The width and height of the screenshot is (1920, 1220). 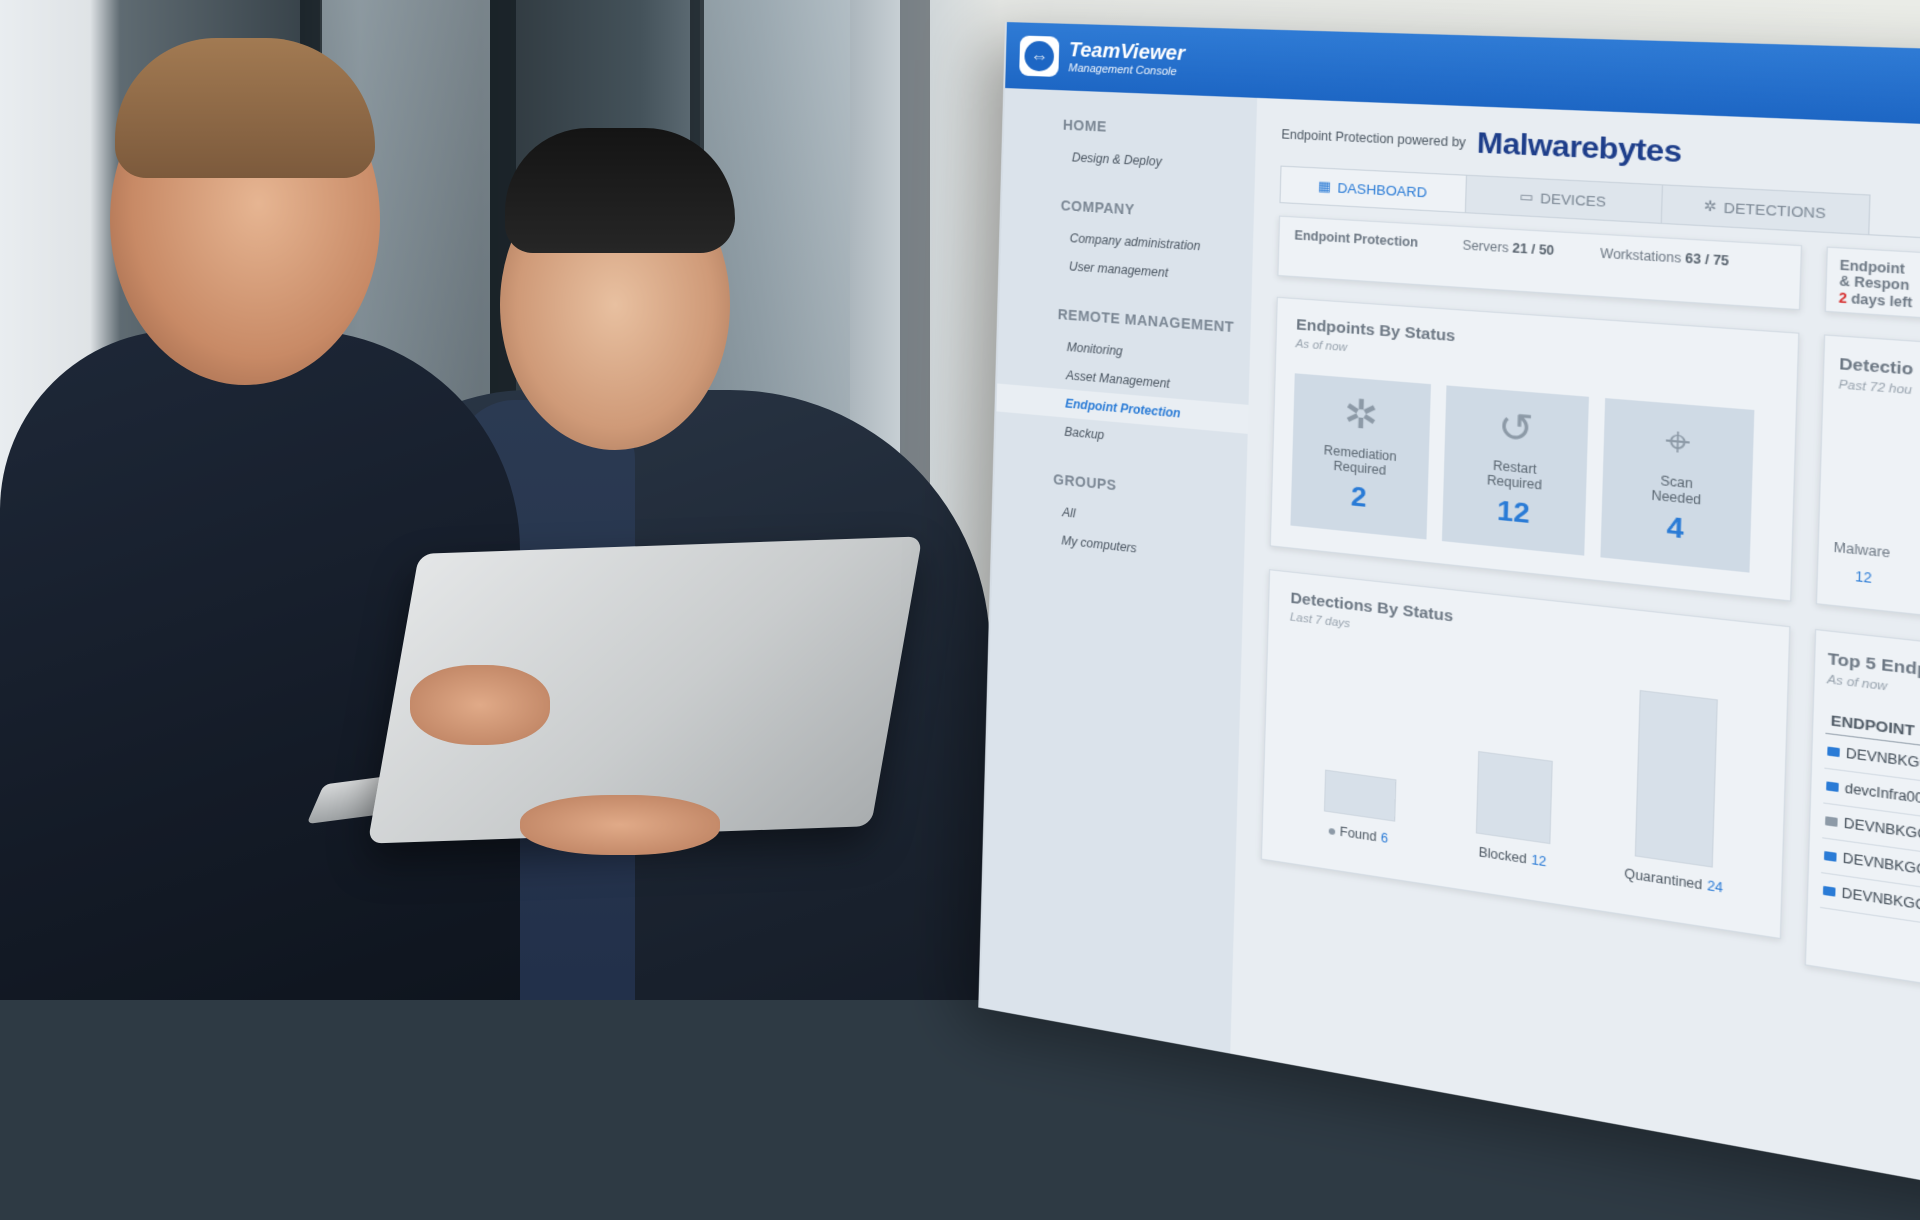 I want to click on tile-label: Remediation Required, so click(x=1360, y=461).